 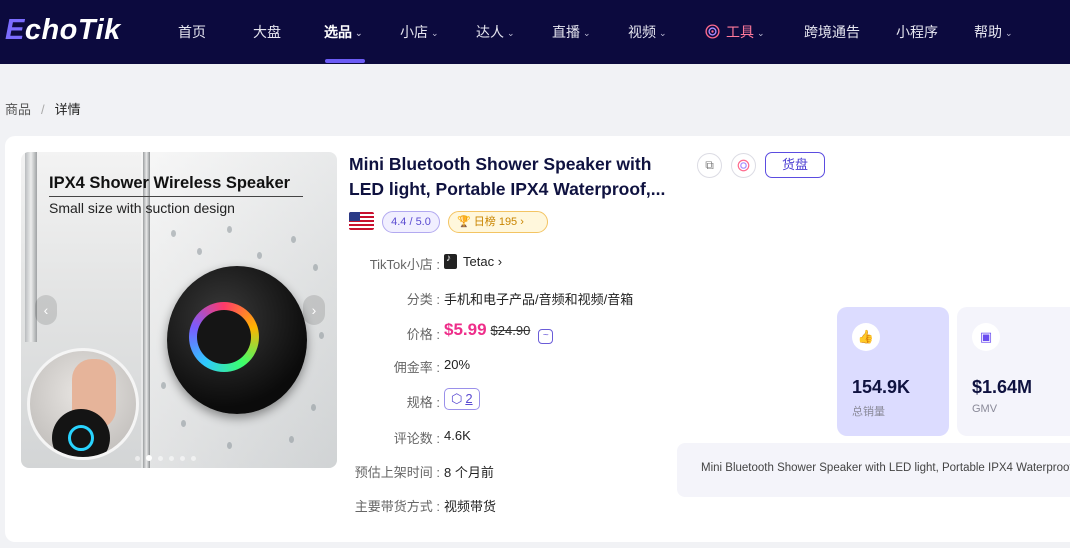 I want to click on image-headline: IPX4 Shower Wireless Speaker, so click(x=170, y=183).